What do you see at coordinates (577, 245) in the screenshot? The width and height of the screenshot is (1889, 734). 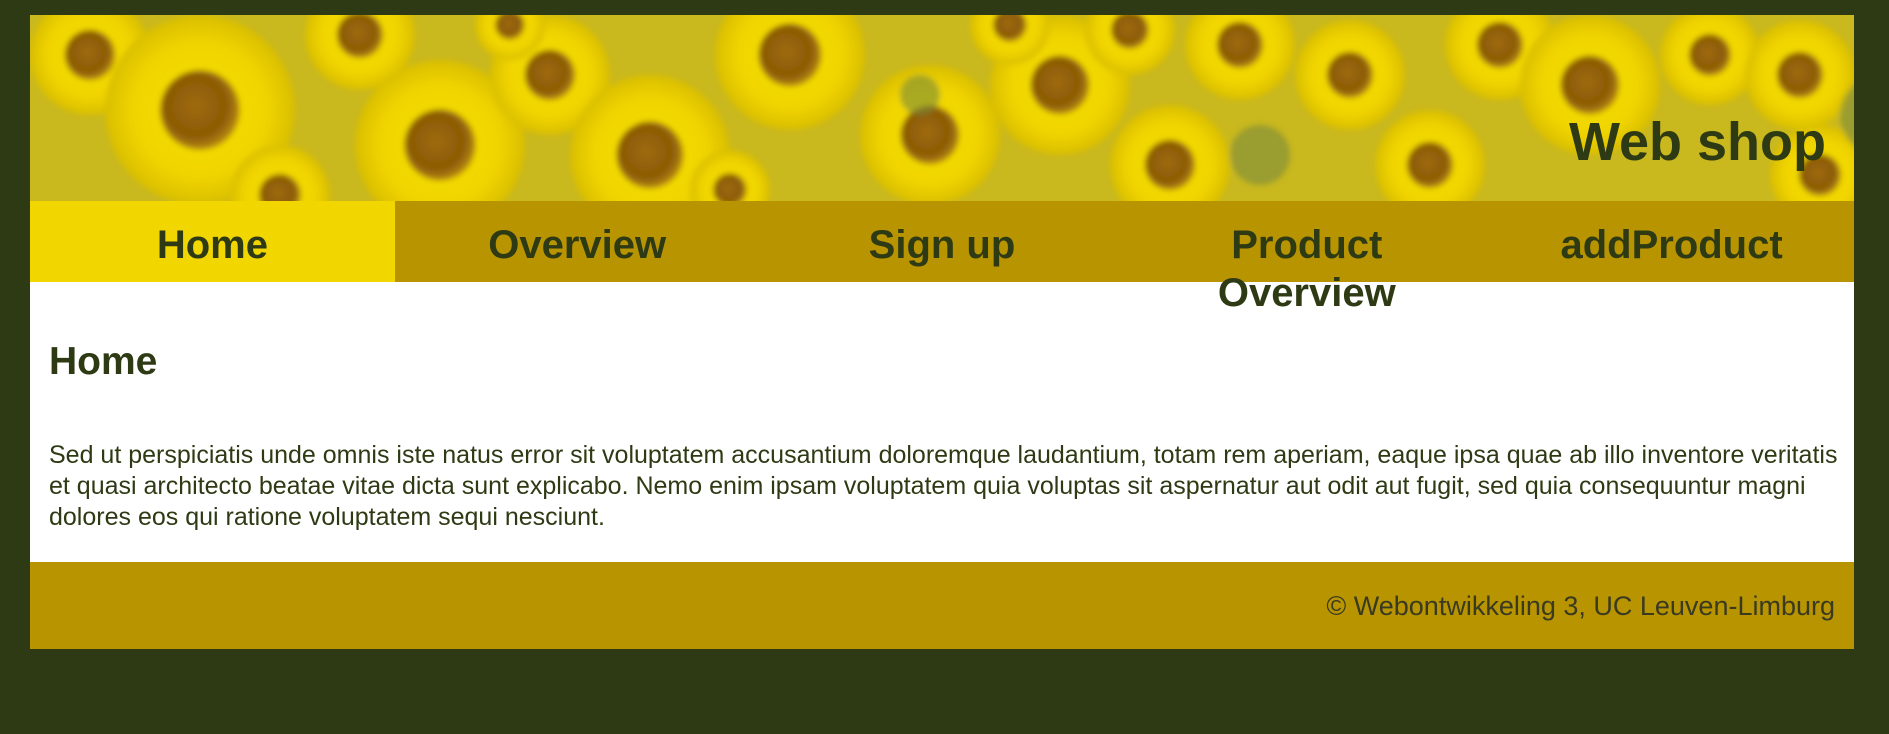 I see `nav-item-label: Overview` at bounding box center [577, 245].